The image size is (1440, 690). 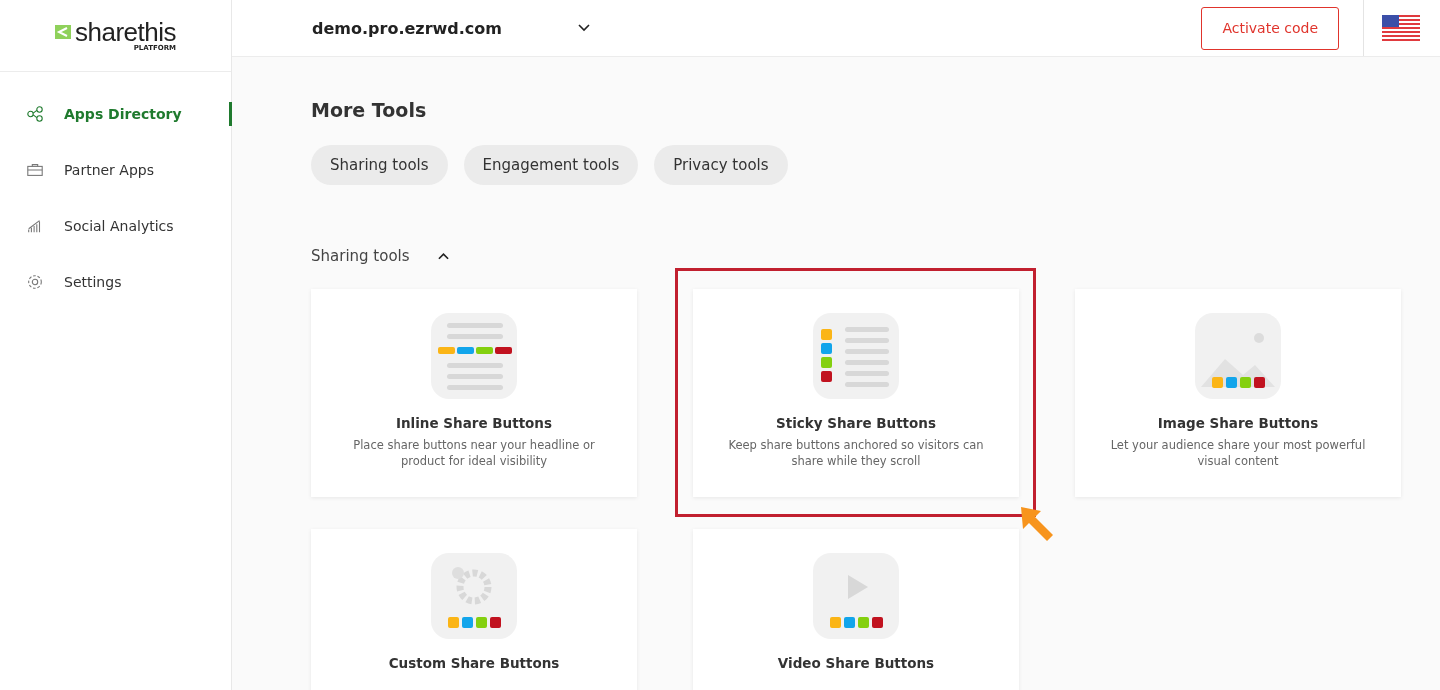 I want to click on card-description: Place share buttons near your headline or product for ideal visibility, so click(x=474, y=453).